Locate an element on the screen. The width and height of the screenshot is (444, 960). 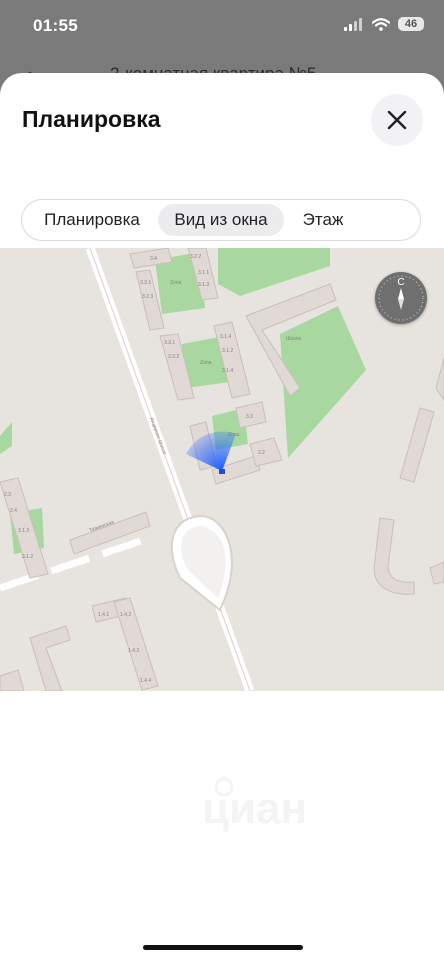
house-number: 1.4.2 is located at coordinates (125, 615).